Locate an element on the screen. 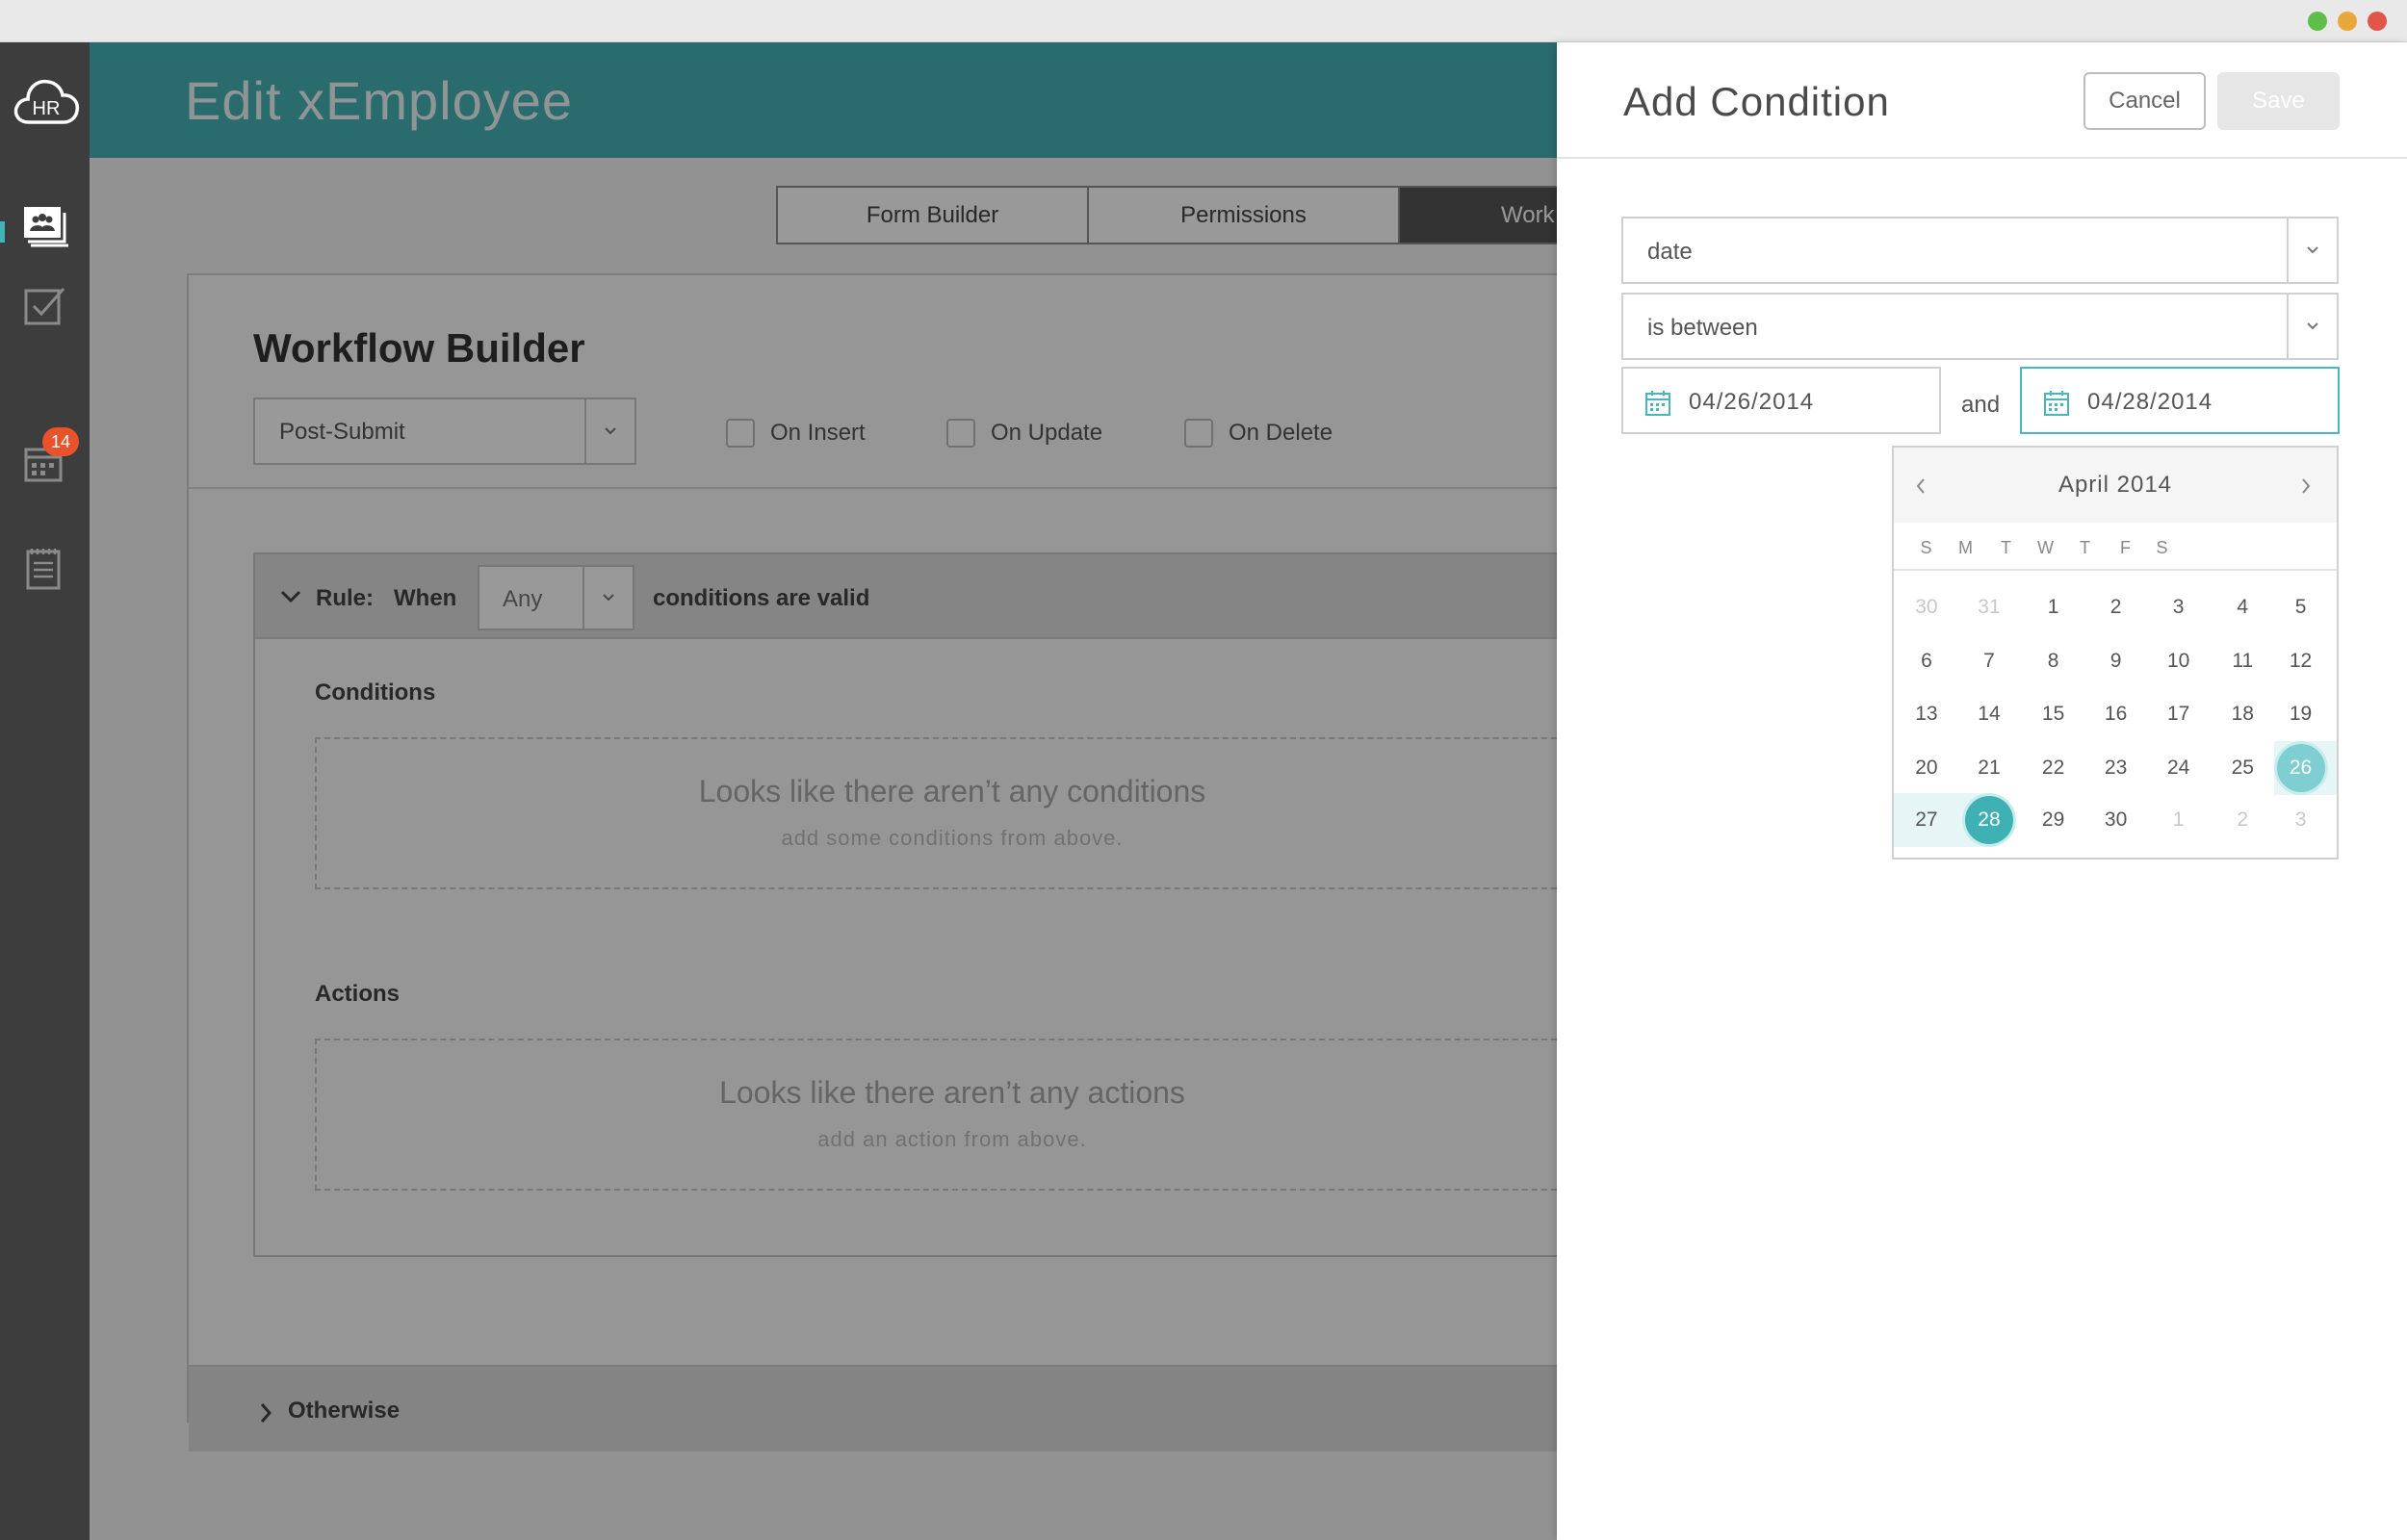 This screenshot has width=2407, height=1540. month-label: April 2014 is located at coordinates (2115, 485).